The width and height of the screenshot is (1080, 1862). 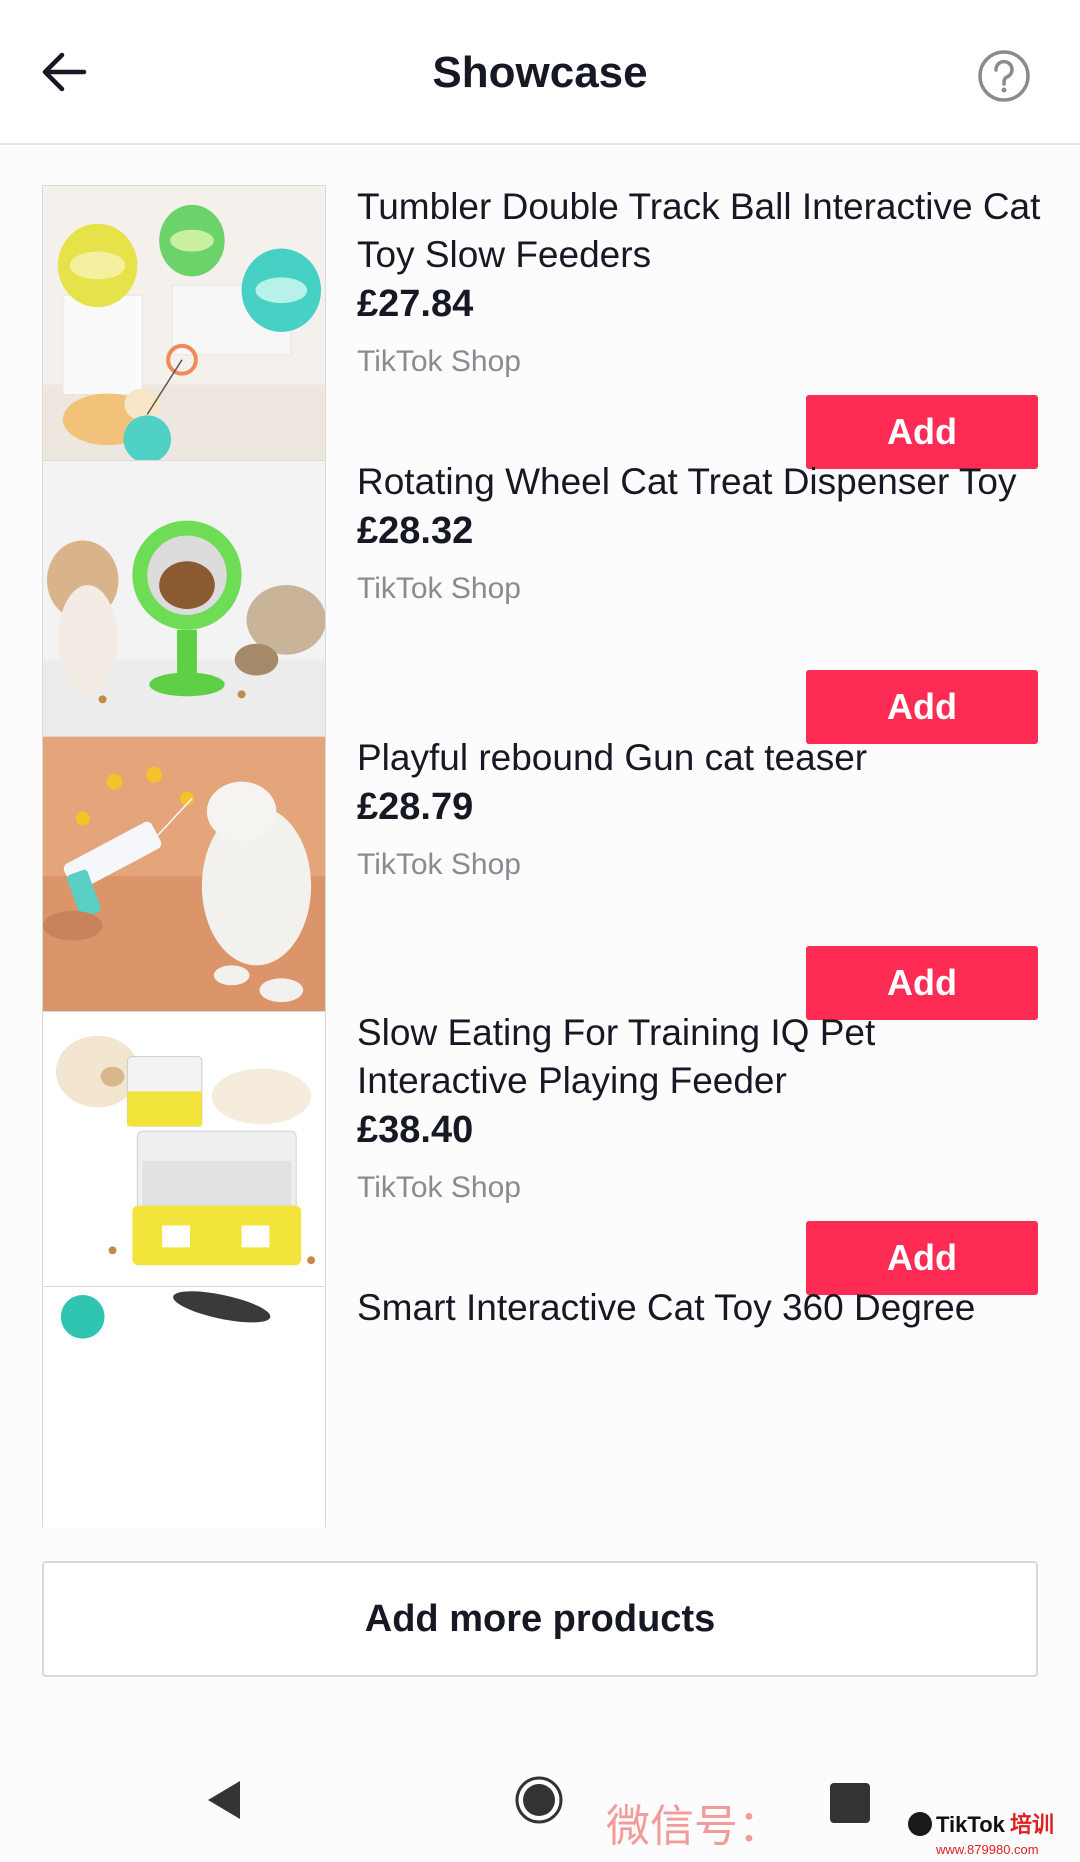 I want to click on product-name: Smart Interactive Cat Toy 360 Degree, so click(x=666, y=1307).